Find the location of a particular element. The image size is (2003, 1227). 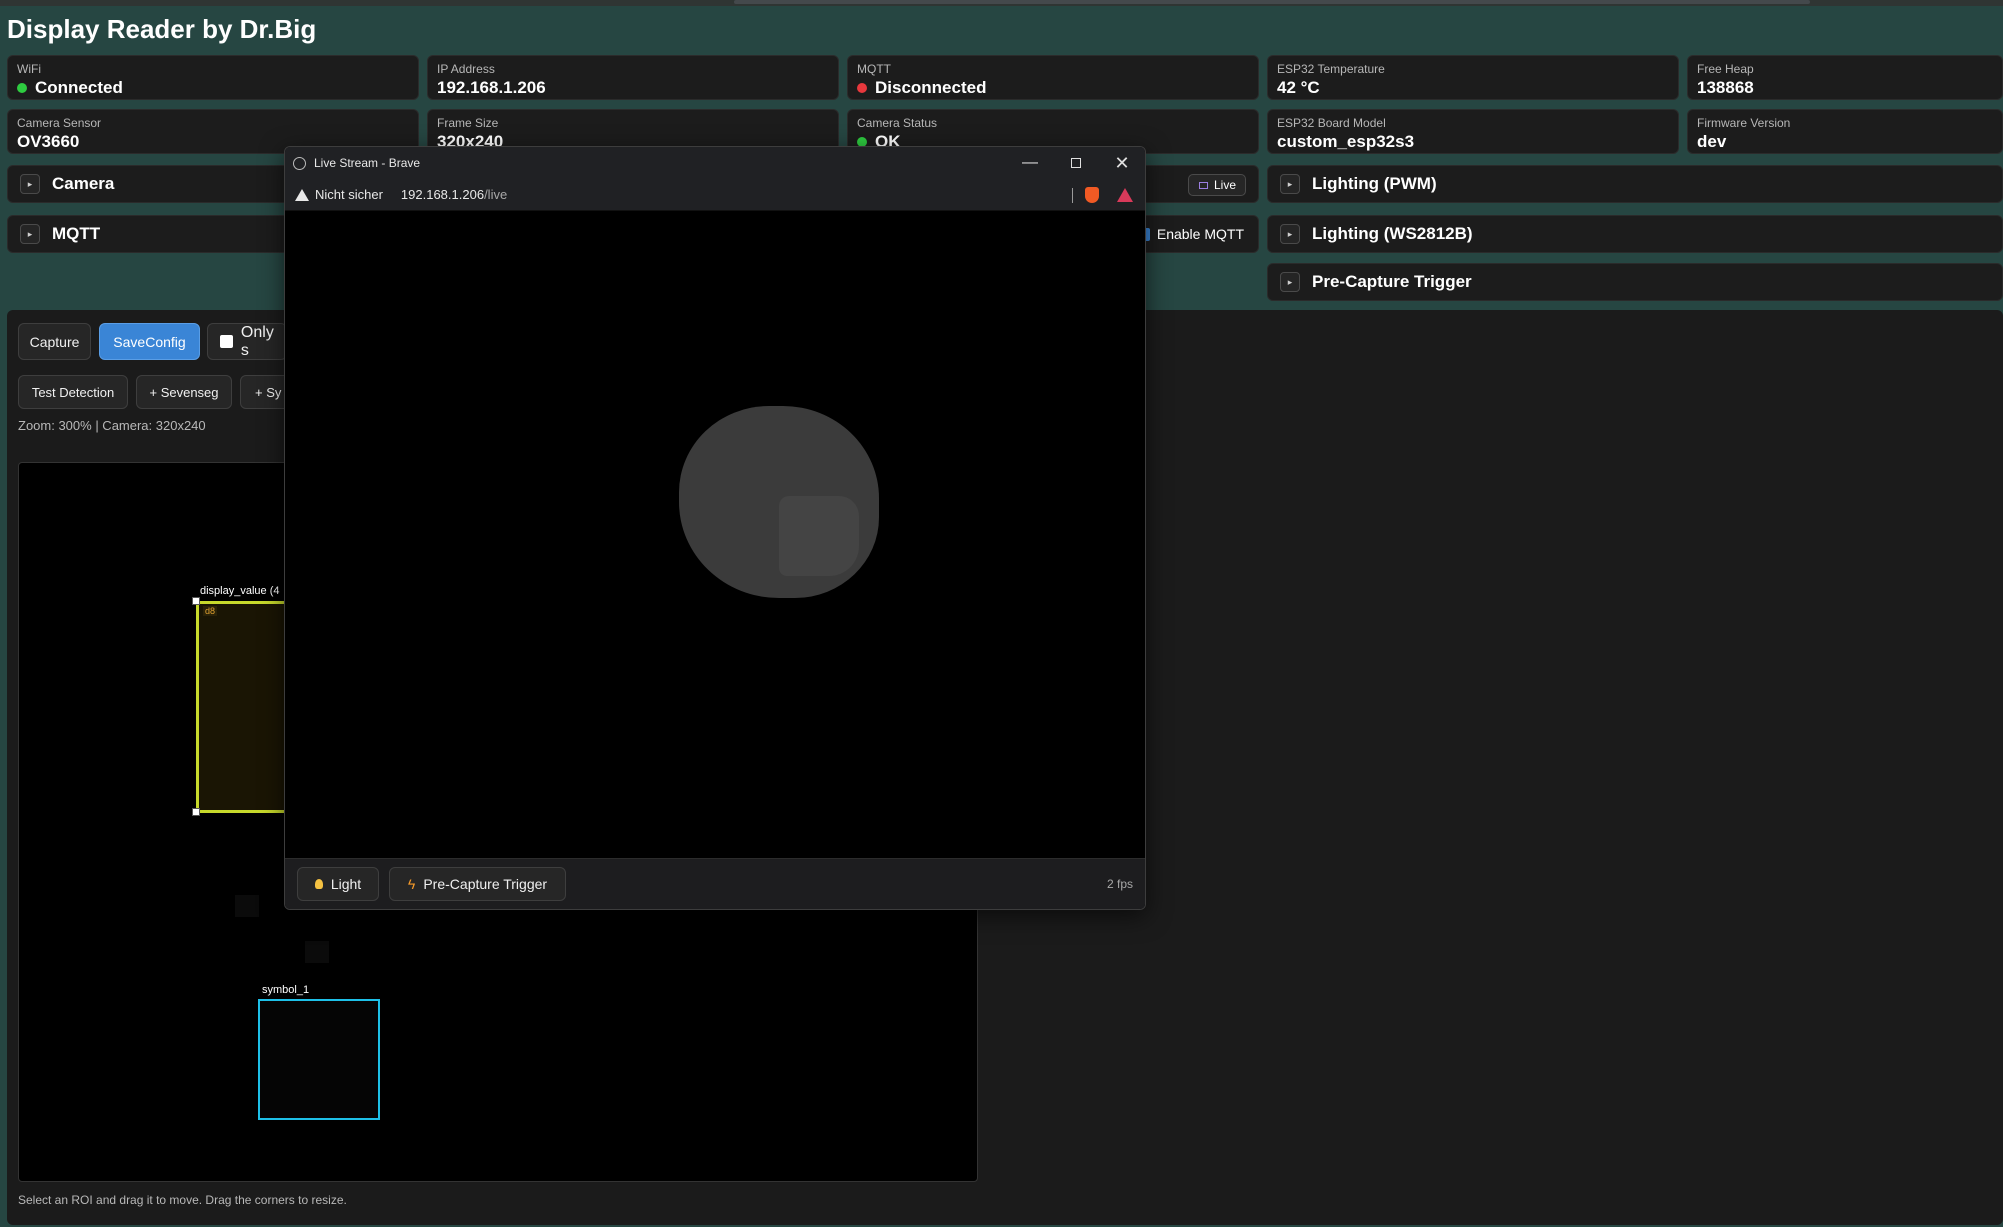

fps-indicator: 2 fps is located at coordinates (1119, 884).